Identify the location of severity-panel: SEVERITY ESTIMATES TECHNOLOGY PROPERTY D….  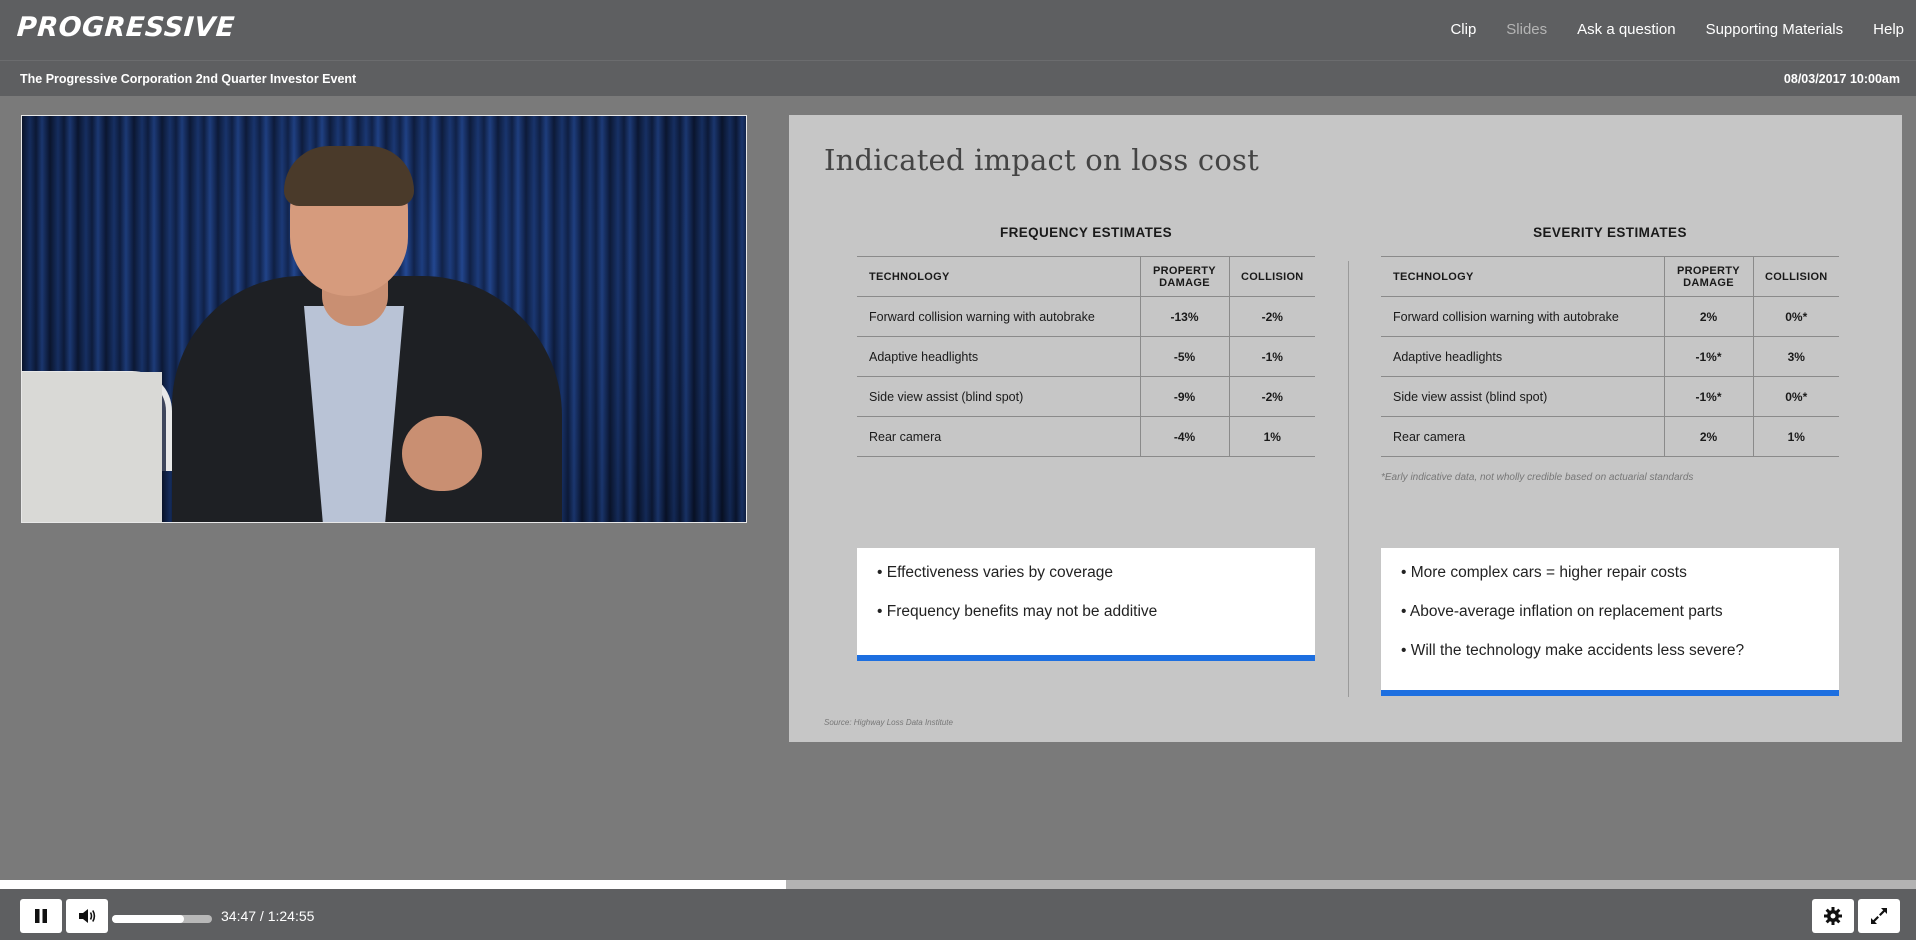
(1610, 341).